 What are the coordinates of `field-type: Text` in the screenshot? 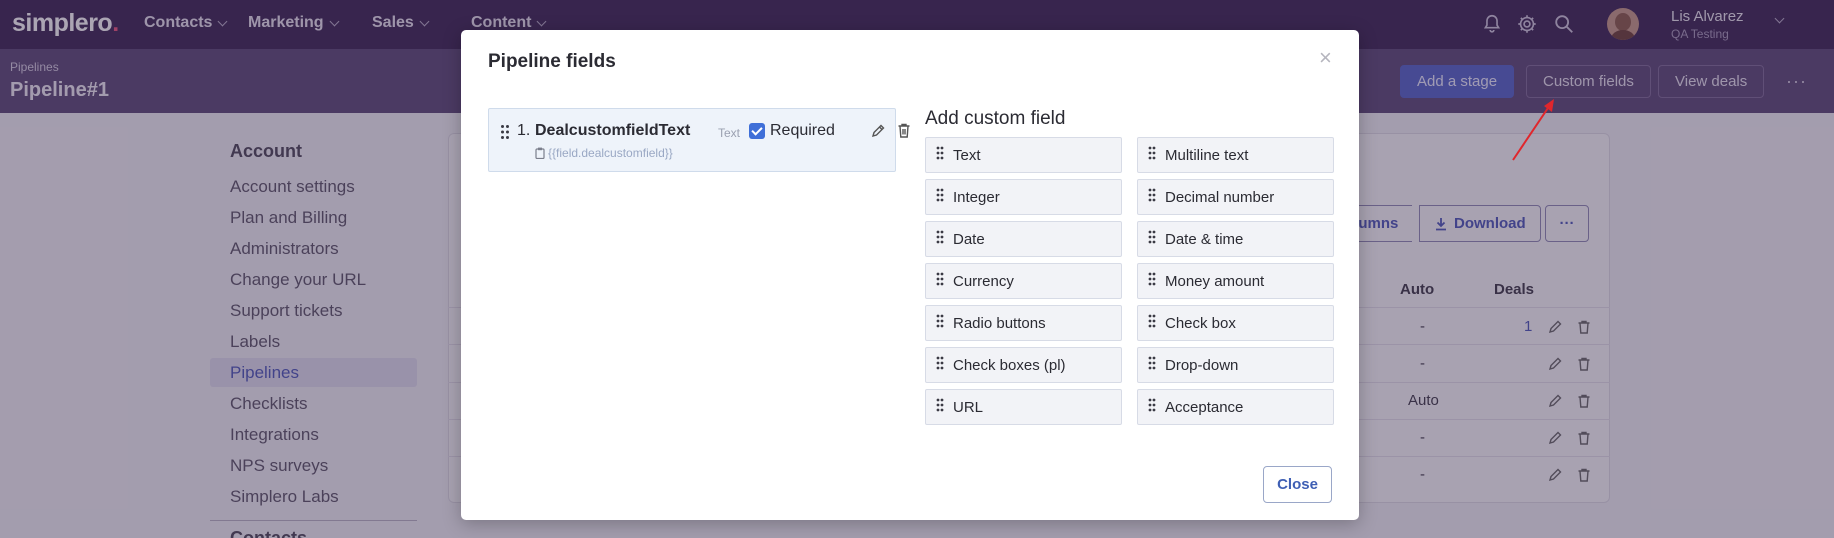 It's located at (729, 133).